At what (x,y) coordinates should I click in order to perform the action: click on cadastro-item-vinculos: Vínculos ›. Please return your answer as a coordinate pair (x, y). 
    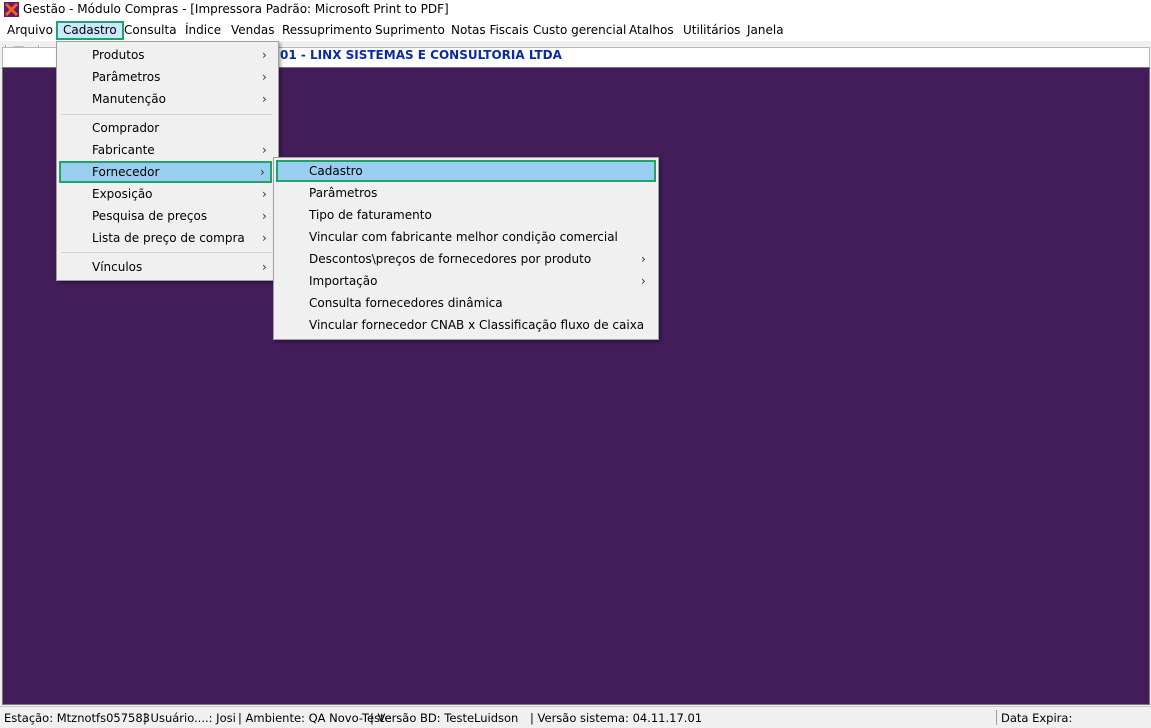
    Looking at the image, I should click on (167, 267).